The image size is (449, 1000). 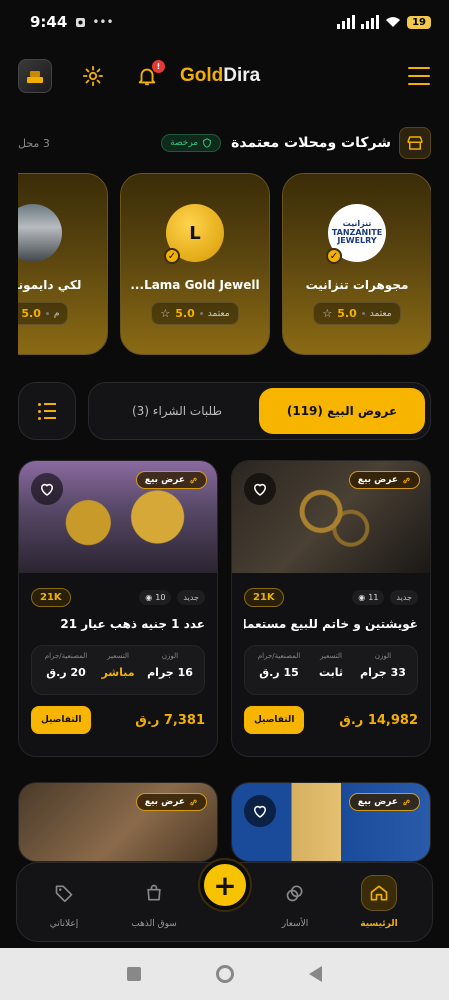 What do you see at coordinates (357, 285) in the screenshot?
I see `store-name: مجوهرات تنزانيت` at bounding box center [357, 285].